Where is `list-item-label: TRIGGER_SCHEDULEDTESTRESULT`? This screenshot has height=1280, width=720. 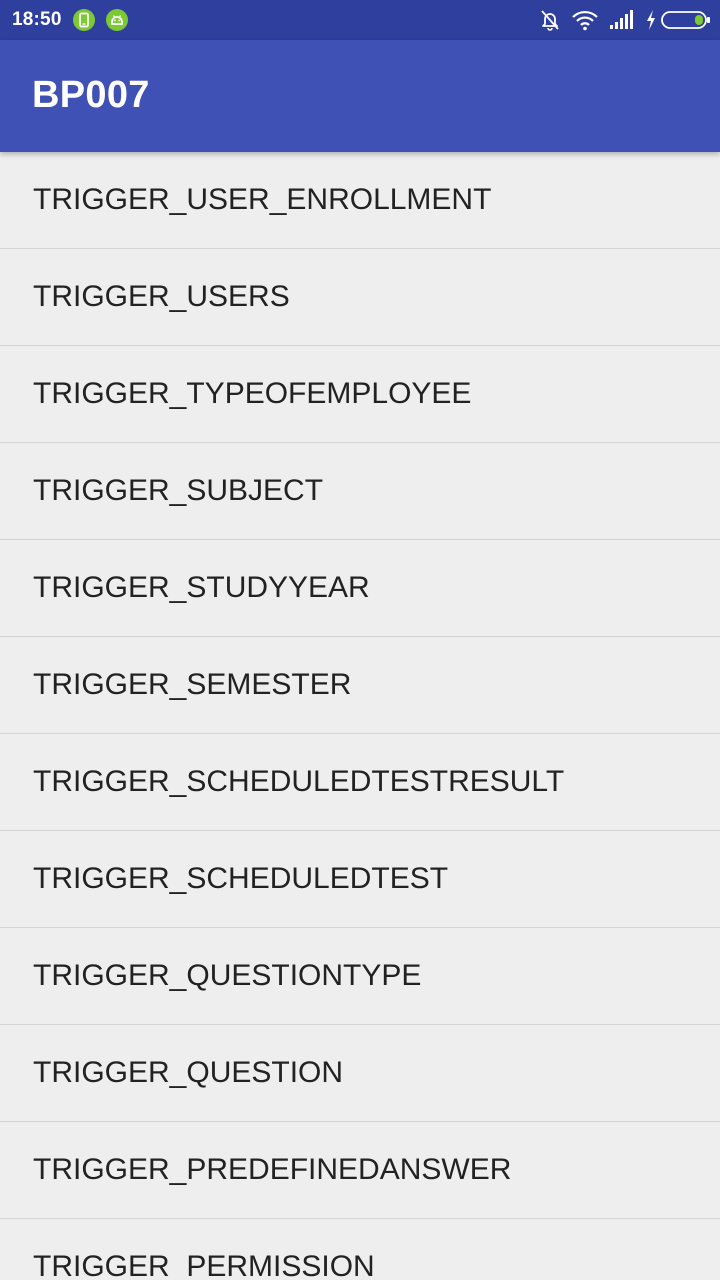
list-item-label: TRIGGER_SCHEDULEDTESTRESULT is located at coordinates (299, 781).